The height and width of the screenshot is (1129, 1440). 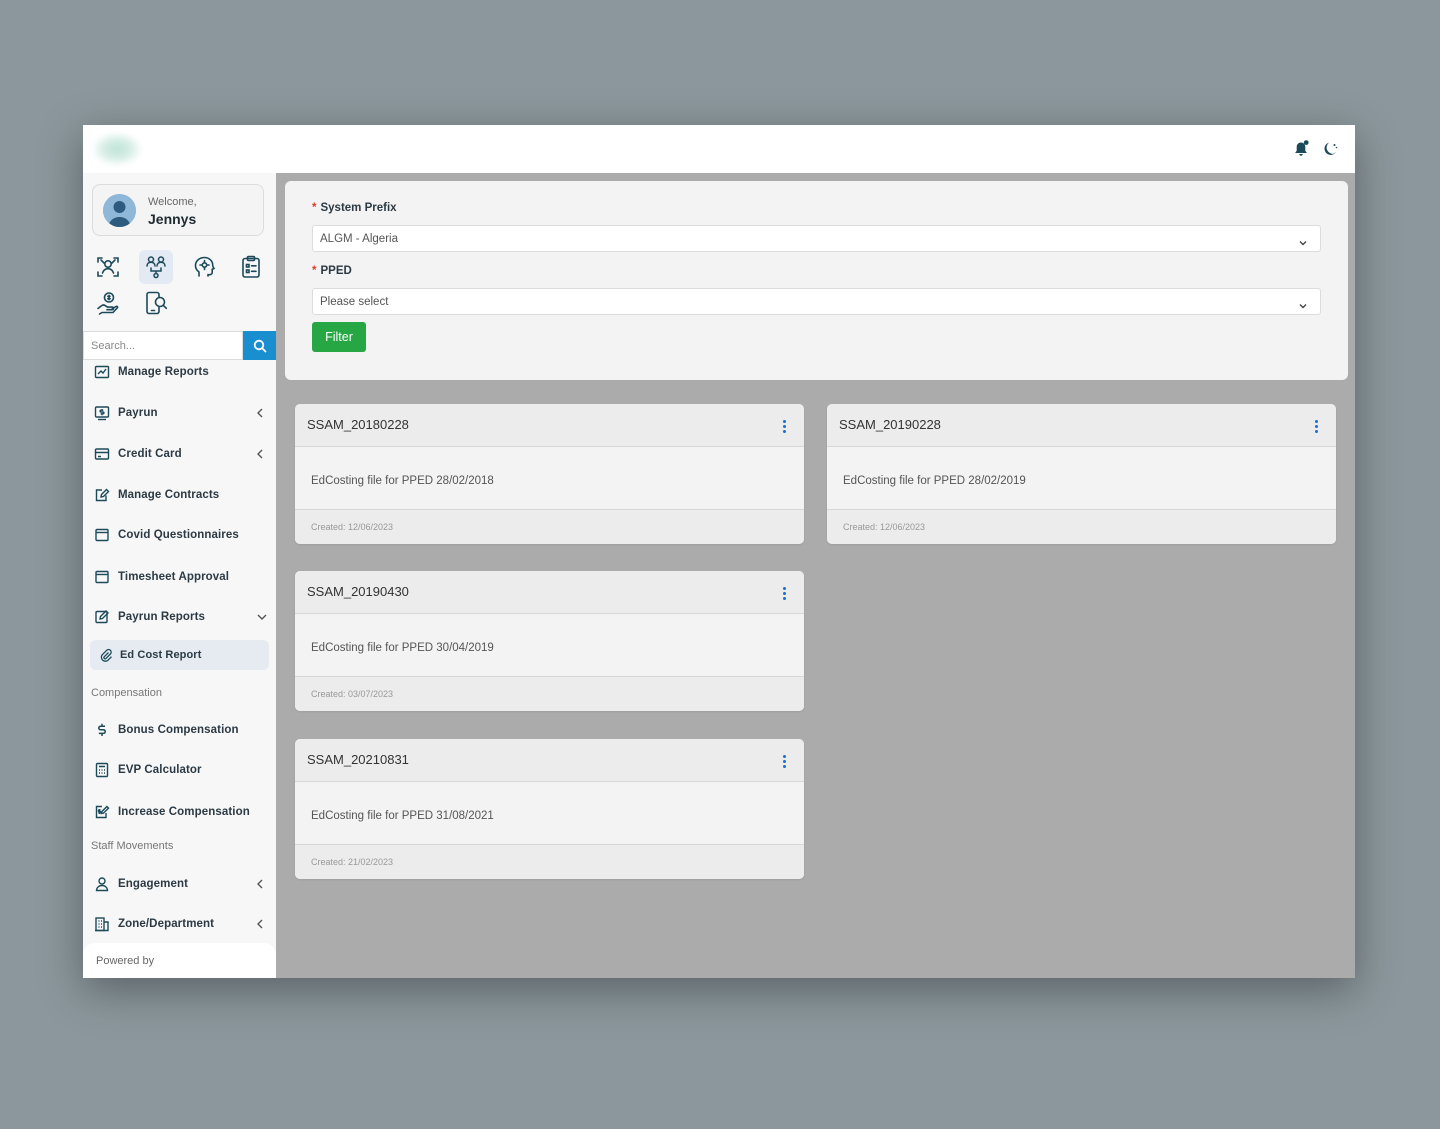 What do you see at coordinates (352, 694) in the screenshot?
I see `card-created-date: Created: 03/07/2023` at bounding box center [352, 694].